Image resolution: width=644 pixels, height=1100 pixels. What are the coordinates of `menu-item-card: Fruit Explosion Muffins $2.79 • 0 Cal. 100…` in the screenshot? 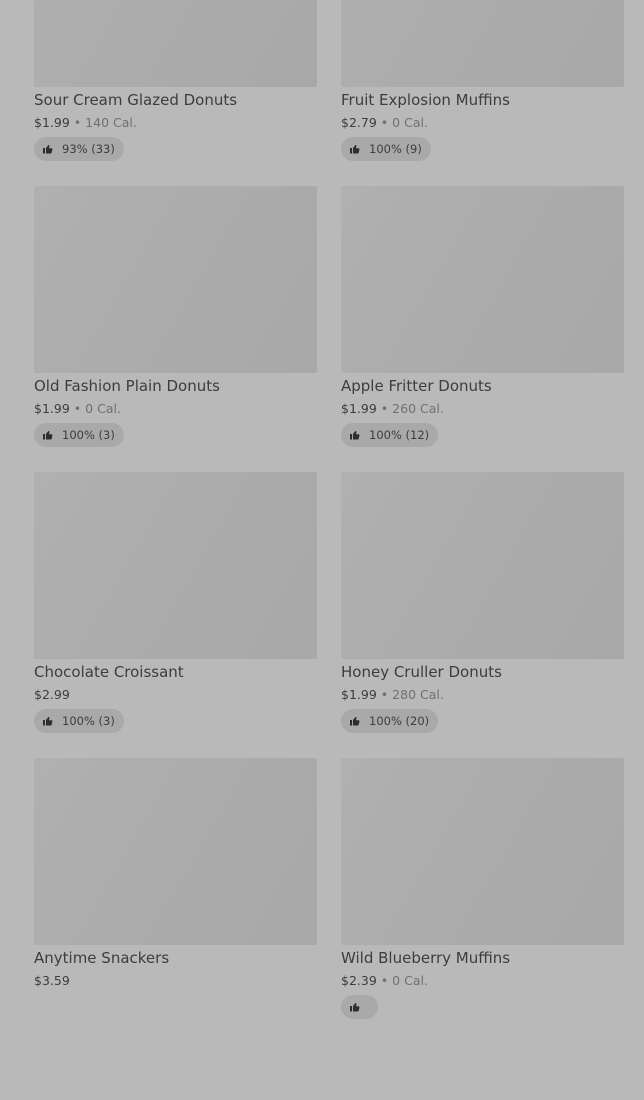 It's located at (482, 93).